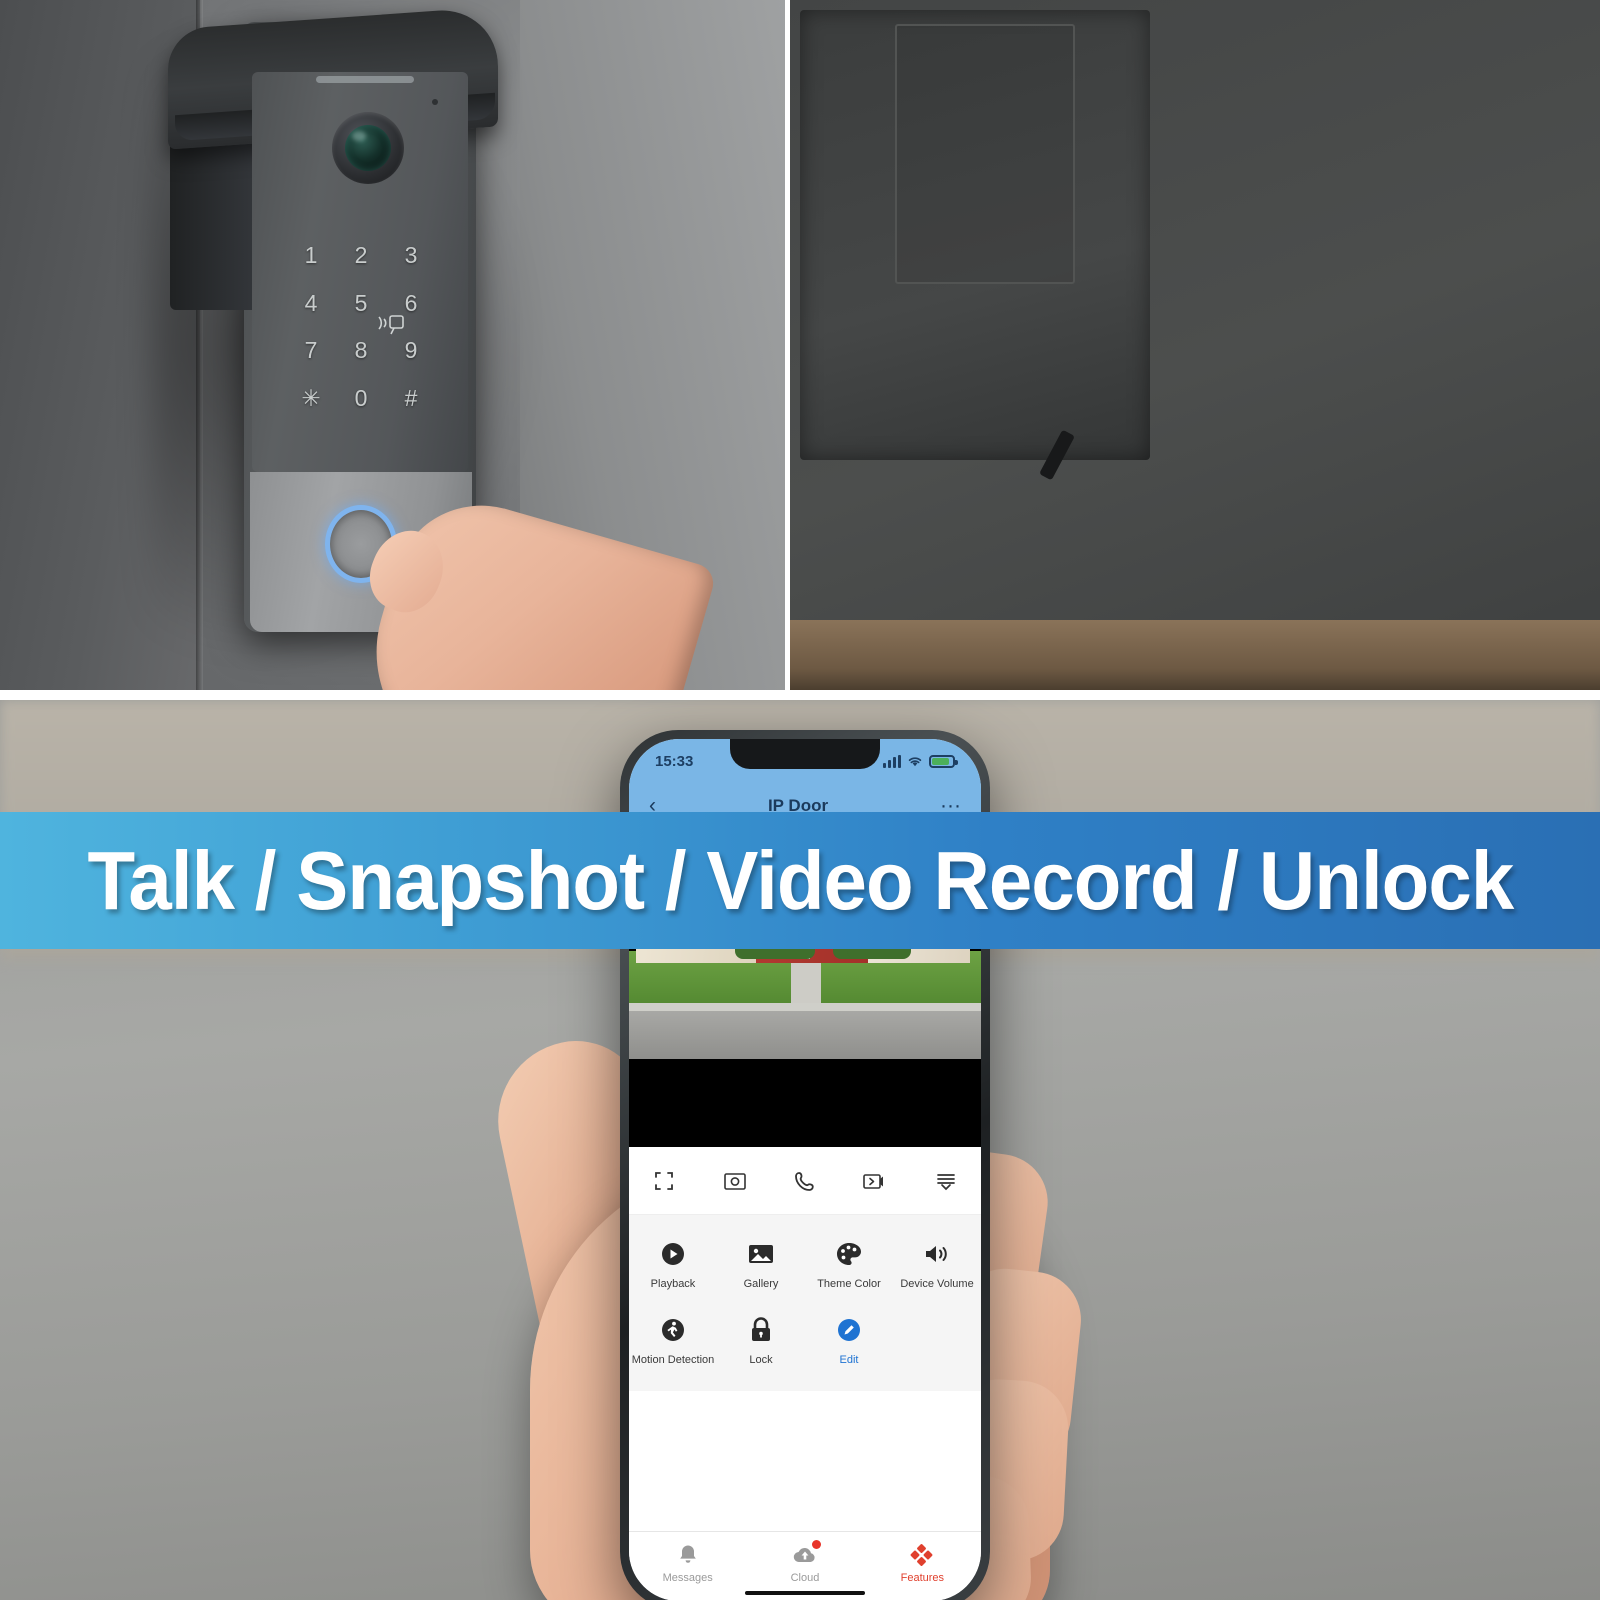  Describe the element at coordinates (735, 1181) in the screenshot. I see `snapshot-button` at that location.